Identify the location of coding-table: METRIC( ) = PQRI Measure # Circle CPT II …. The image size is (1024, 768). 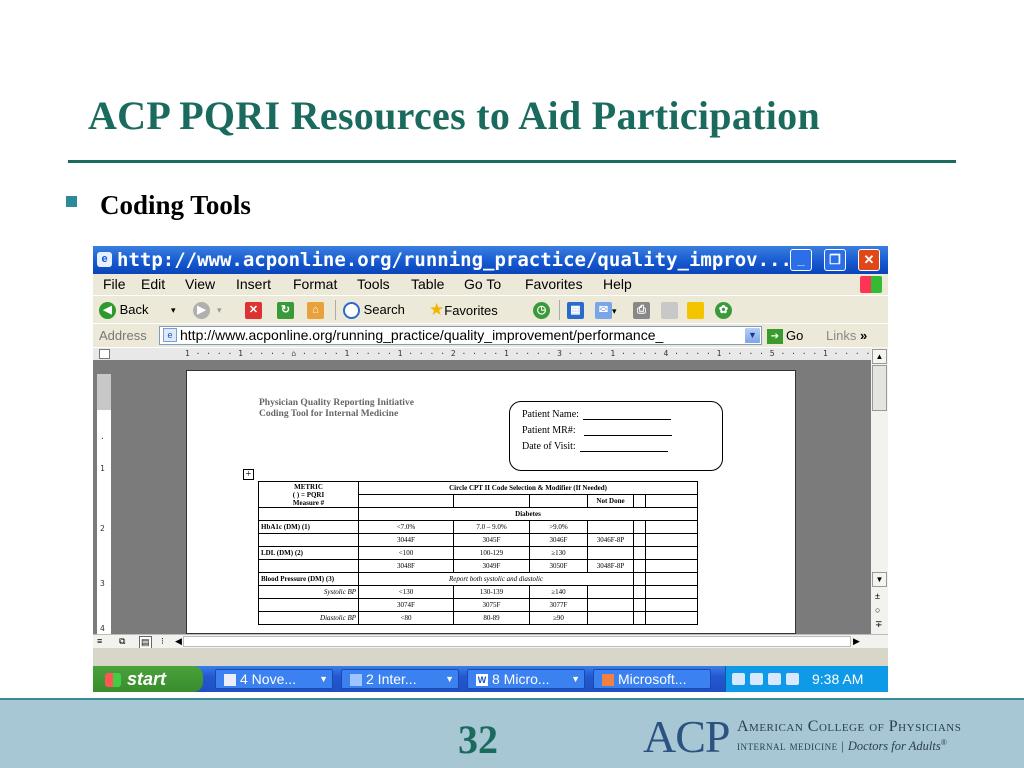
(478, 553).